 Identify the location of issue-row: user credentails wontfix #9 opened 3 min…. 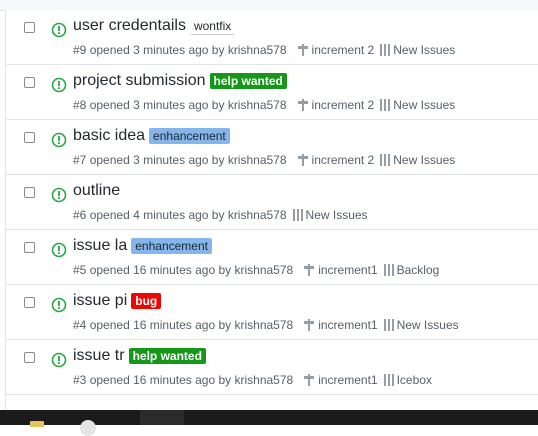
(272, 37).